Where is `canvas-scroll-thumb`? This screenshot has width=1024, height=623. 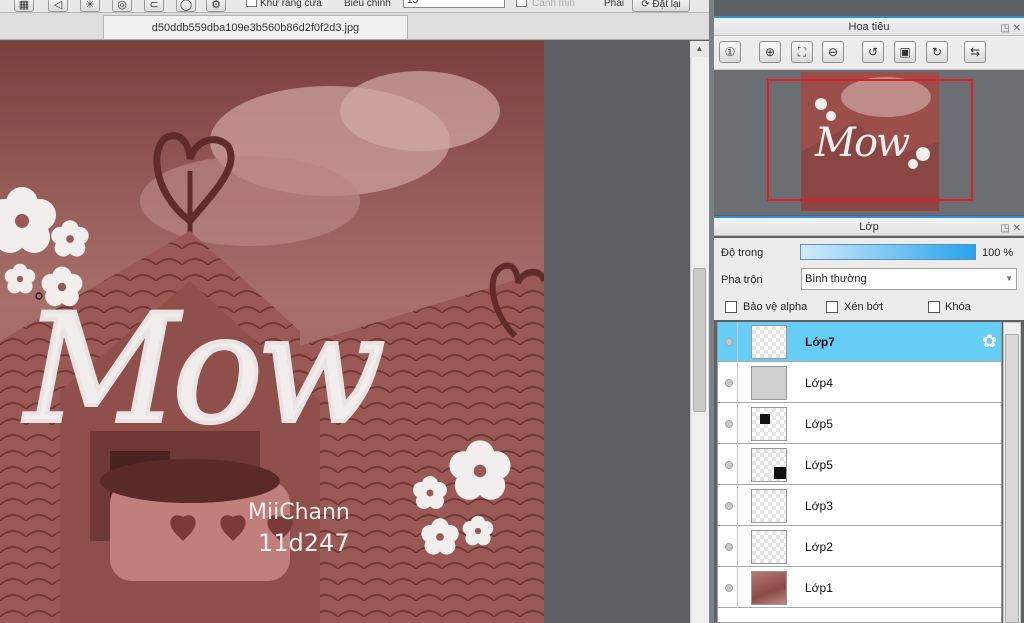
canvas-scroll-thumb is located at coordinates (699, 340).